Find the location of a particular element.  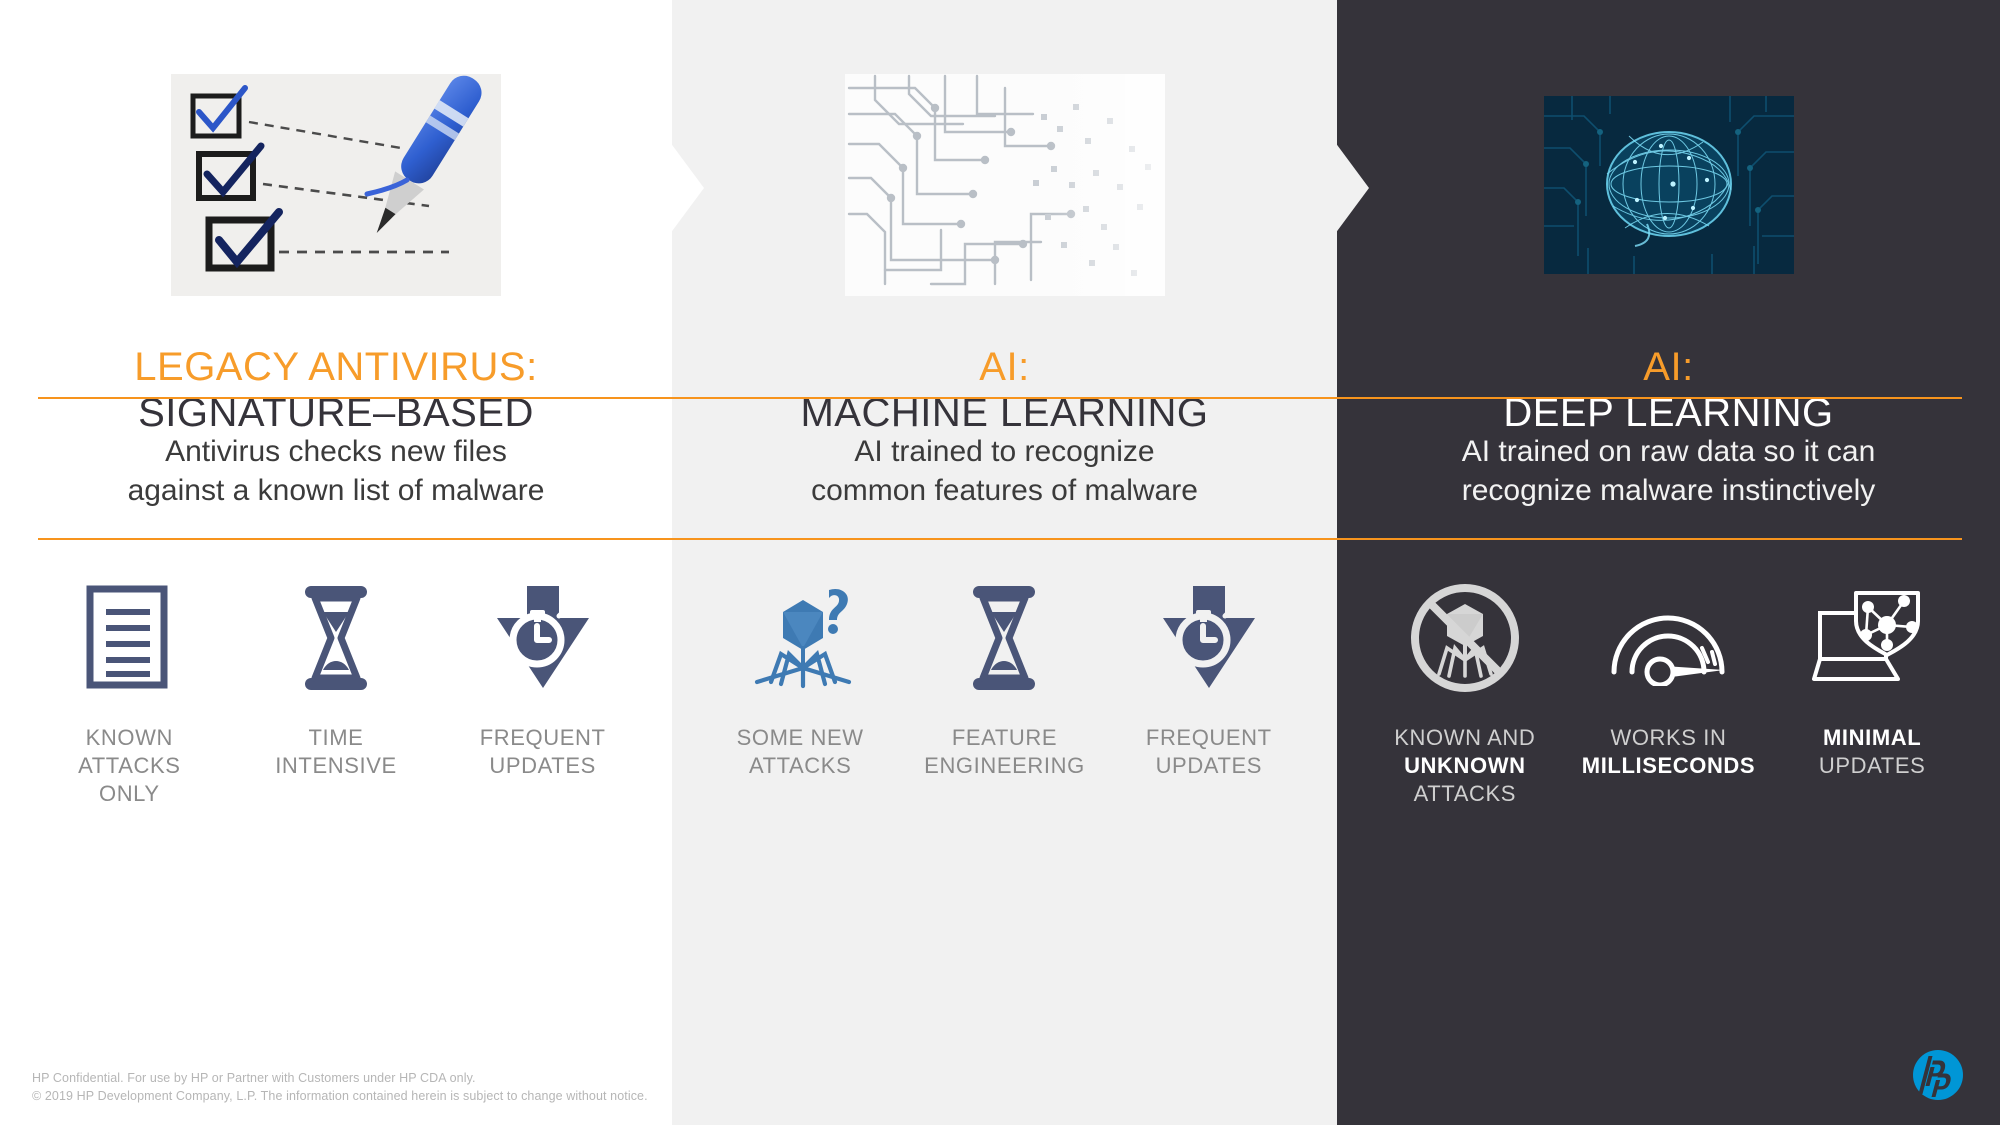

label-line: SOME NEW is located at coordinates (800, 737).